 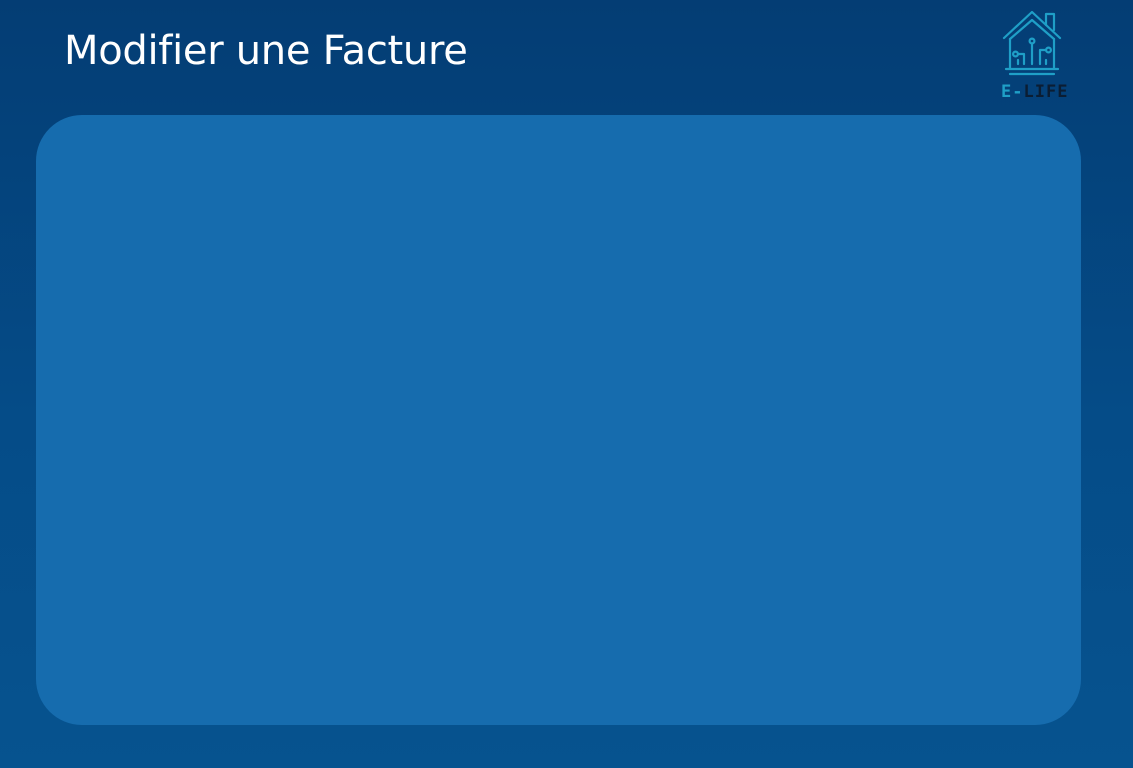 What do you see at coordinates (1012, 92) in the screenshot?
I see `brand-wordmark-prefix: E-` at bounding box center [1012, 92].